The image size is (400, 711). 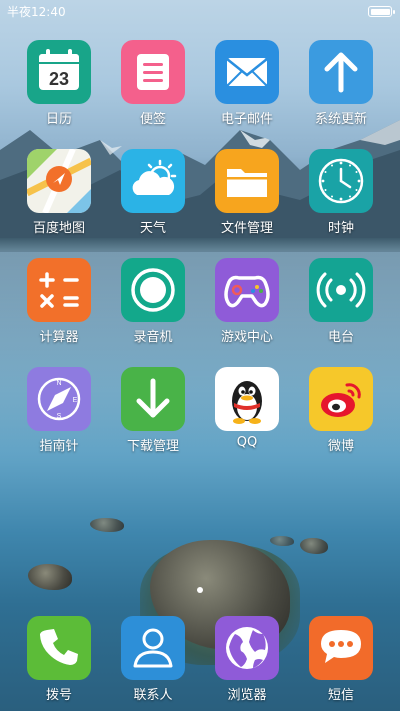 I want to click on app-label: 录音机, so click(x=153, y=337).